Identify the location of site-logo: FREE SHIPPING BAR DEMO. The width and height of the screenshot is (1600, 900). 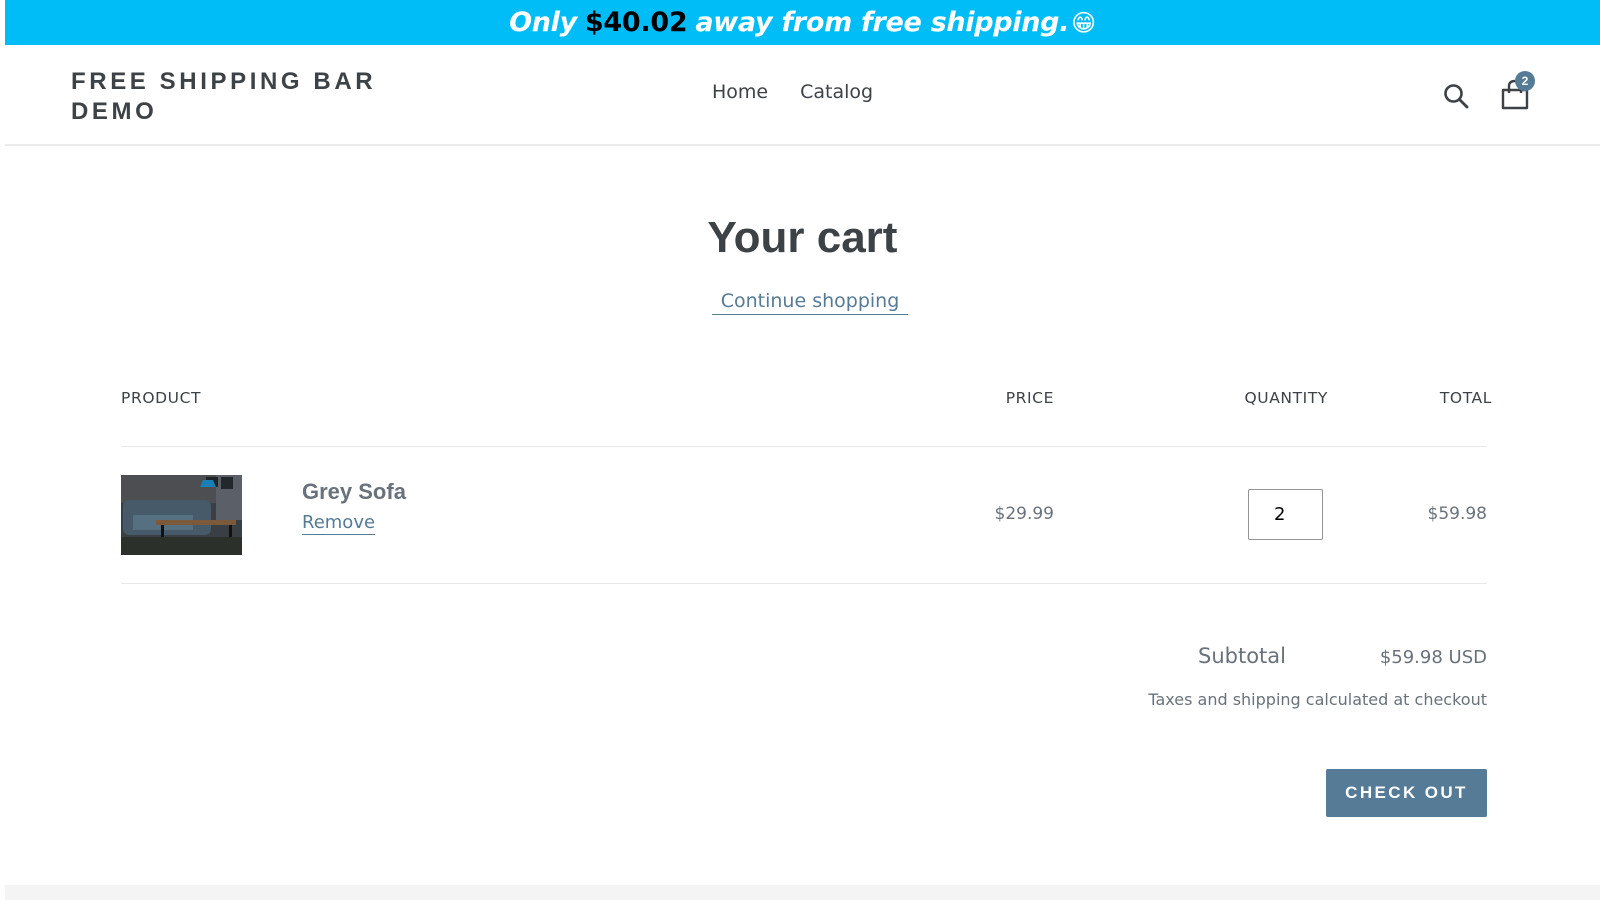
(231, 97).